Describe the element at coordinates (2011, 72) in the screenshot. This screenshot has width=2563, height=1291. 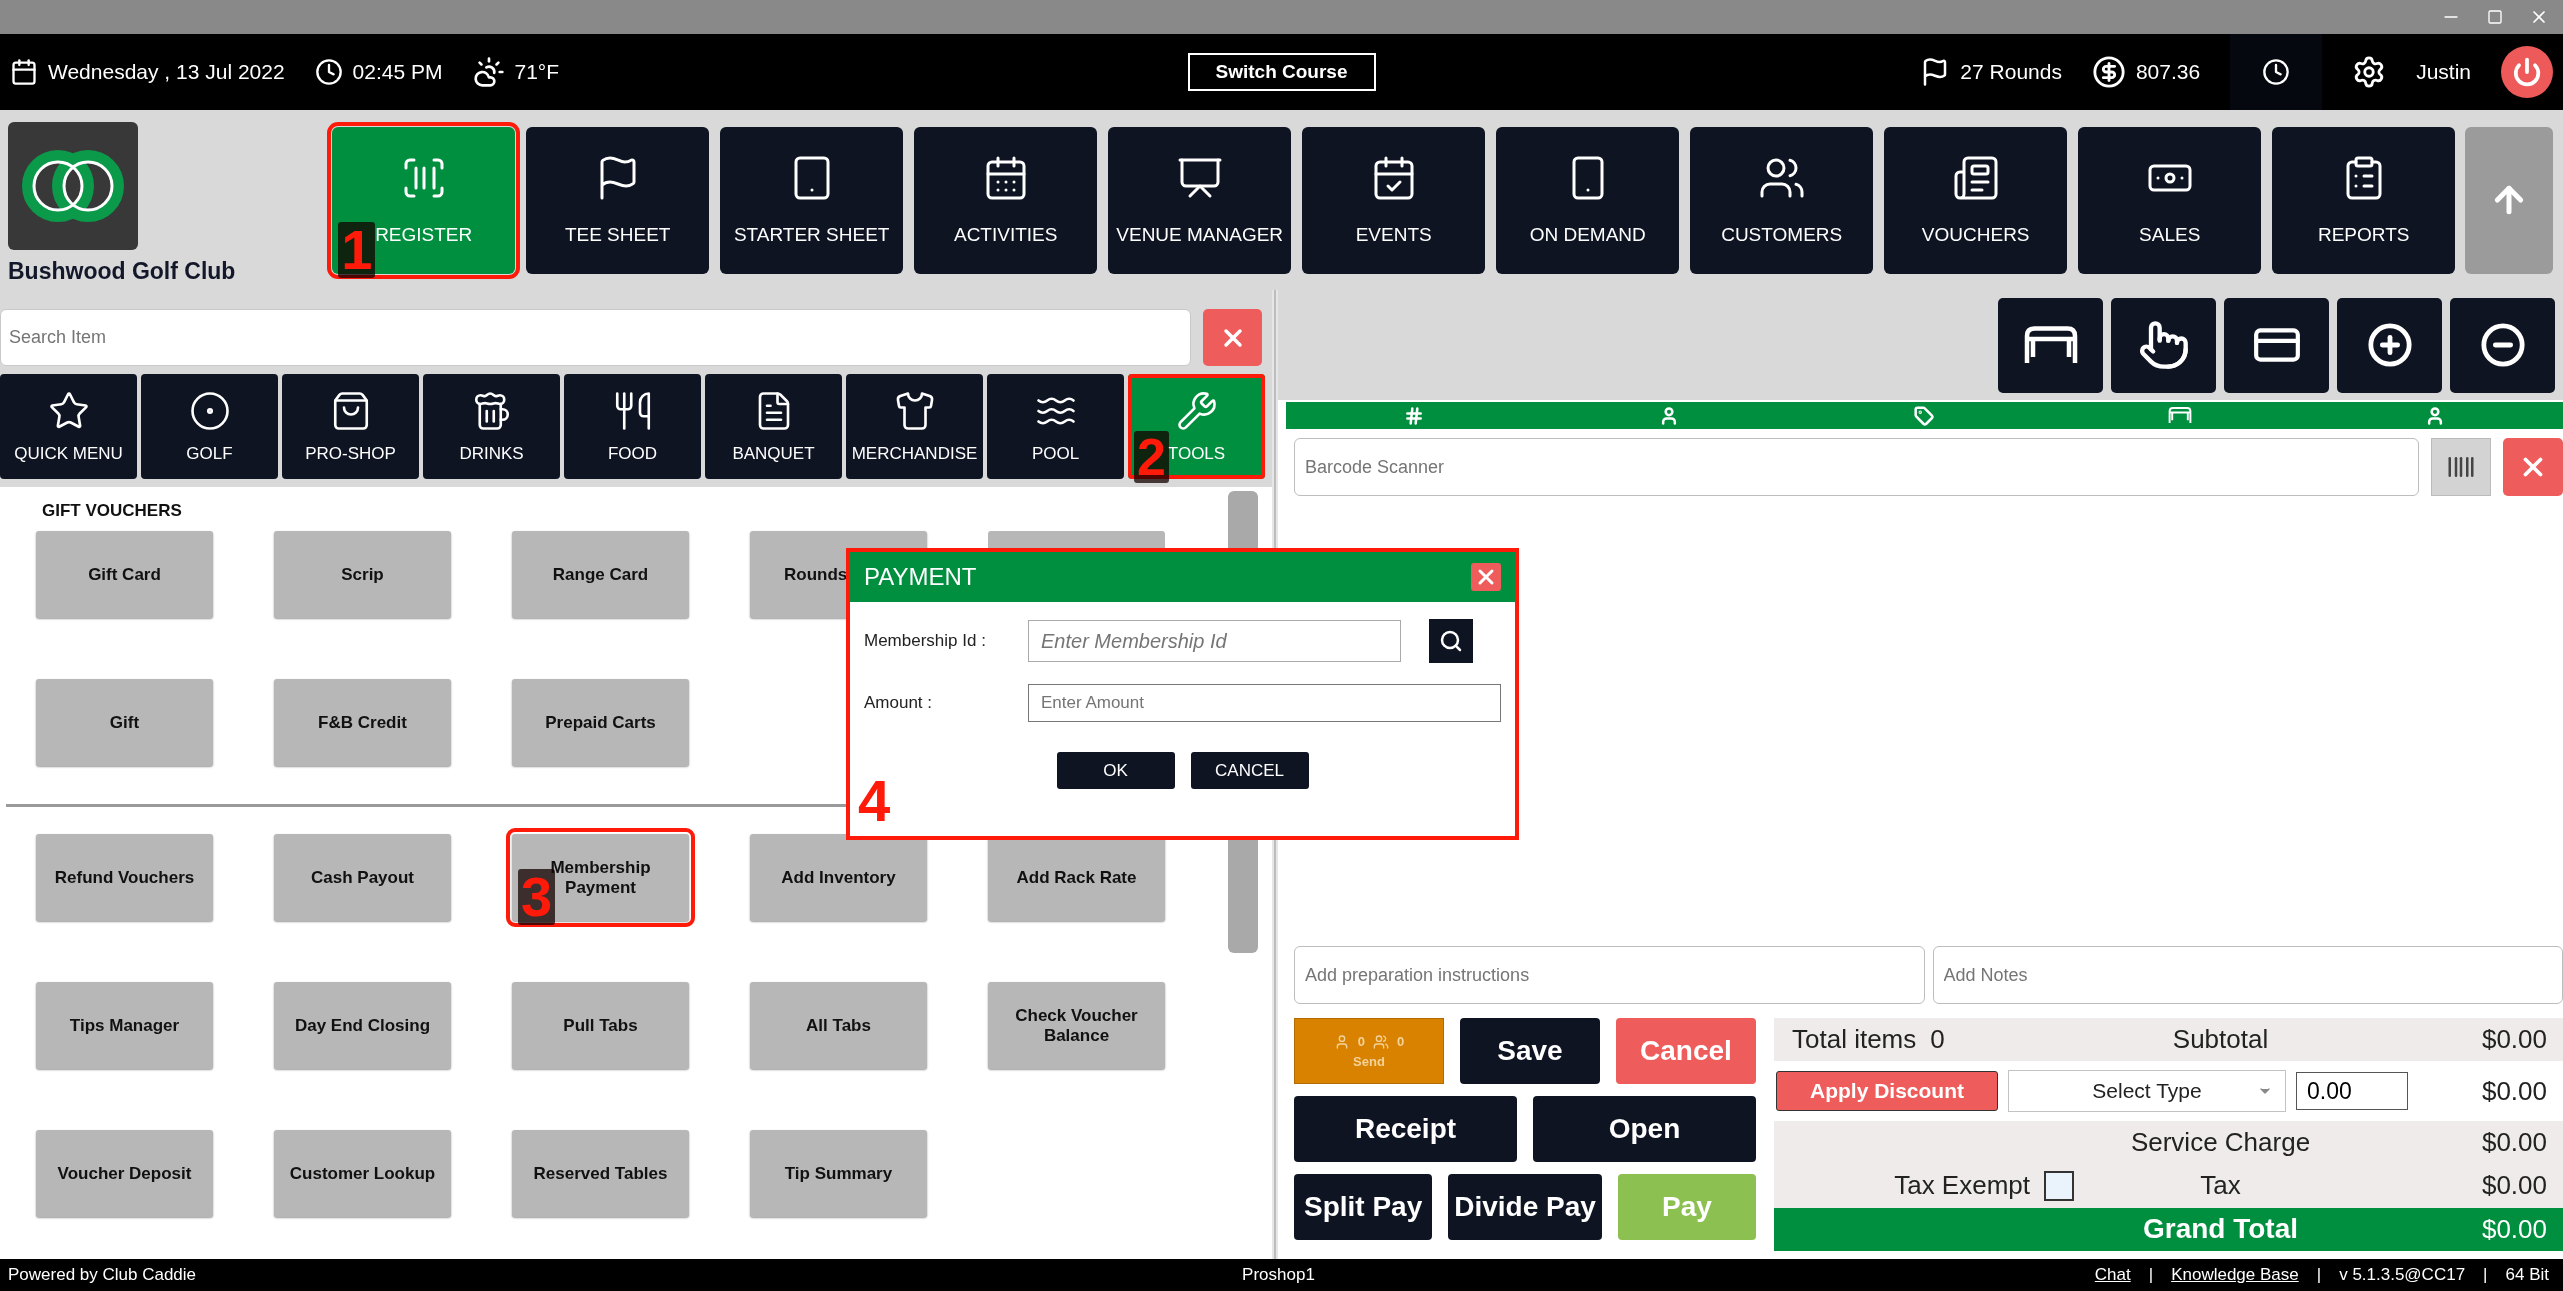
I see `rounds-count: 27 Rounds` at that location.